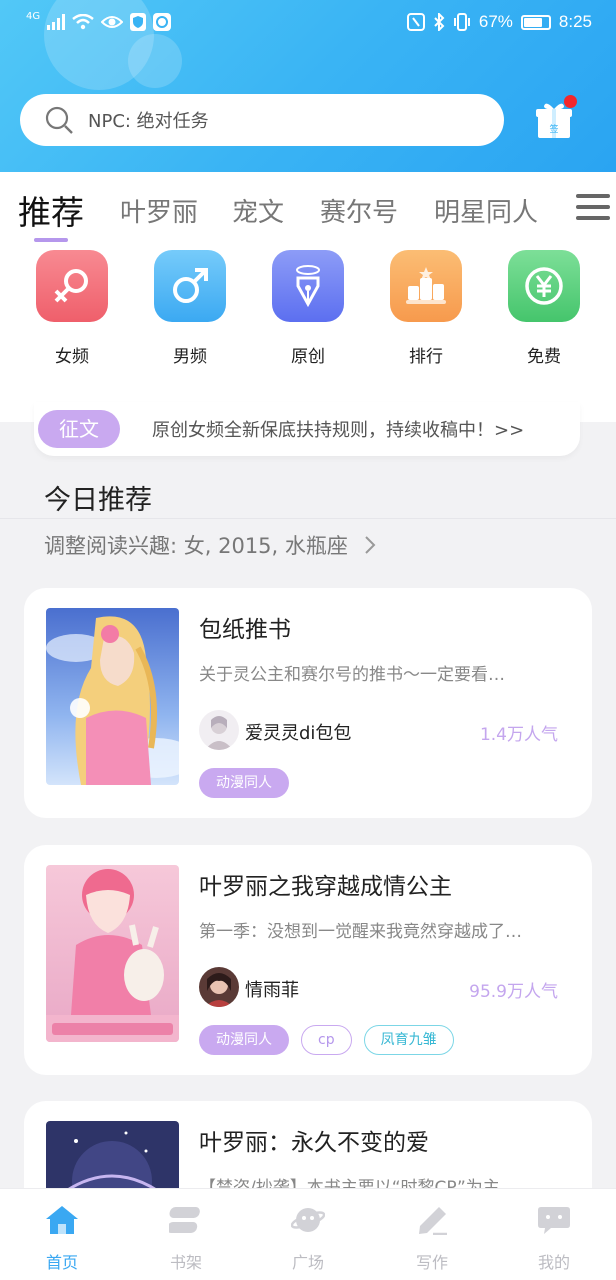 This screenshot has height=1280, width=616. I want to click on yuan-icon, so click(544, 286).